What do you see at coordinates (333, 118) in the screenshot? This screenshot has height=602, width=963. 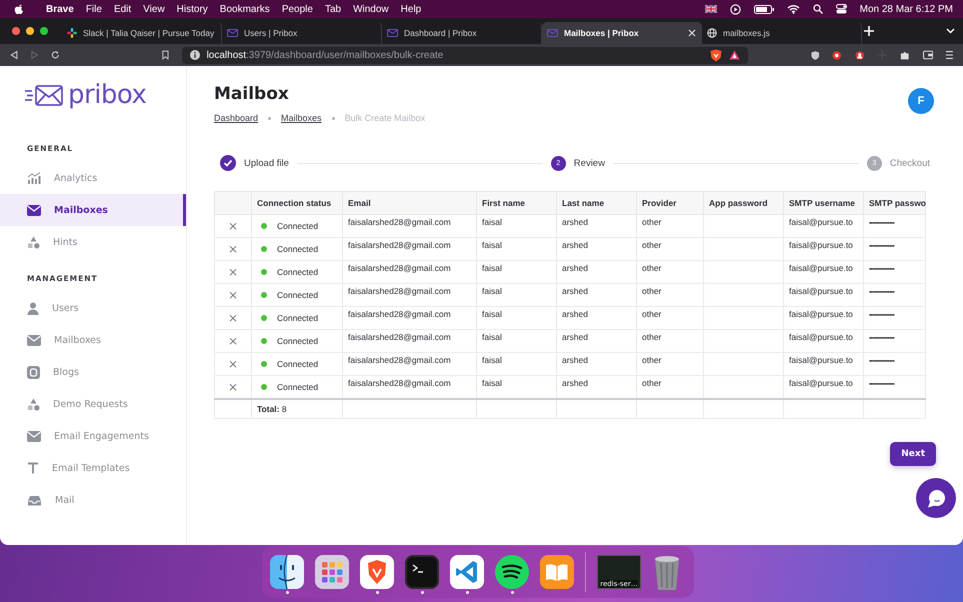 I see `dot-separator-icon` at bounding box center [333, 118].